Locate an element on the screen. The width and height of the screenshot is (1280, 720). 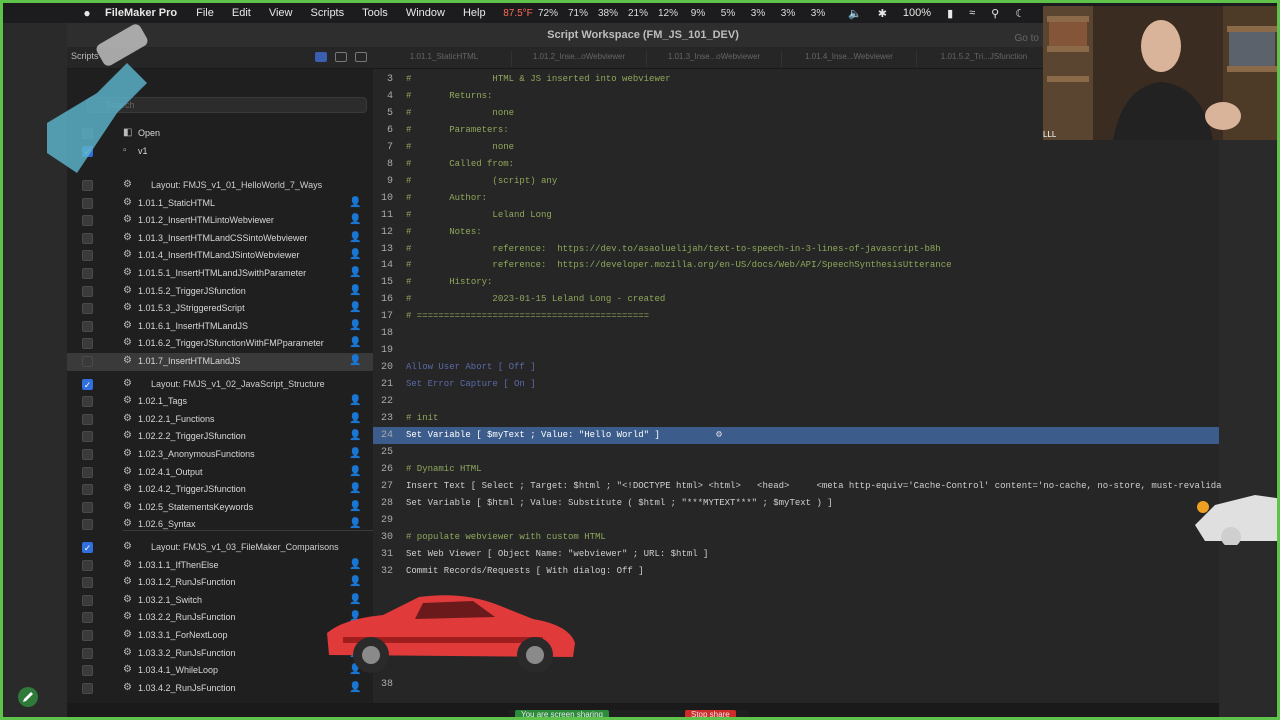
menu-view: View is located at coordinates (281, 13).